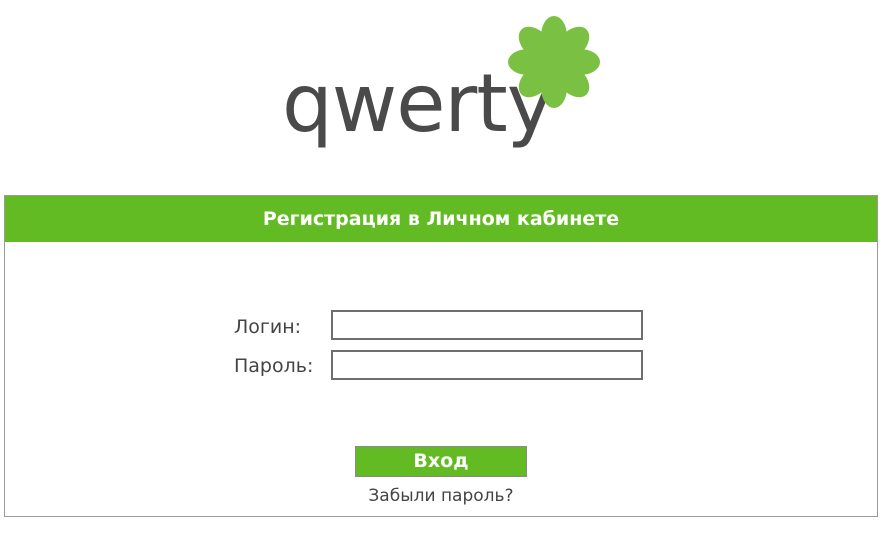 The width and height of the screenshot is (890, 547). Describe the element at coordinates (268, 327) in the screenshot. I see `login-label: Логин:` at that location.